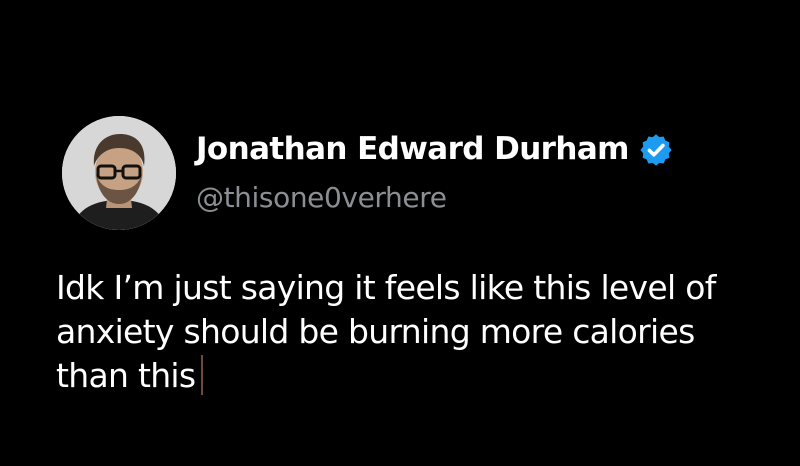 This screenshot has height=466, width=800. What do you see at coordinates (202, 375) in the screenshot?
I see `text-cursor-icon` at bounding box center [202, 375].